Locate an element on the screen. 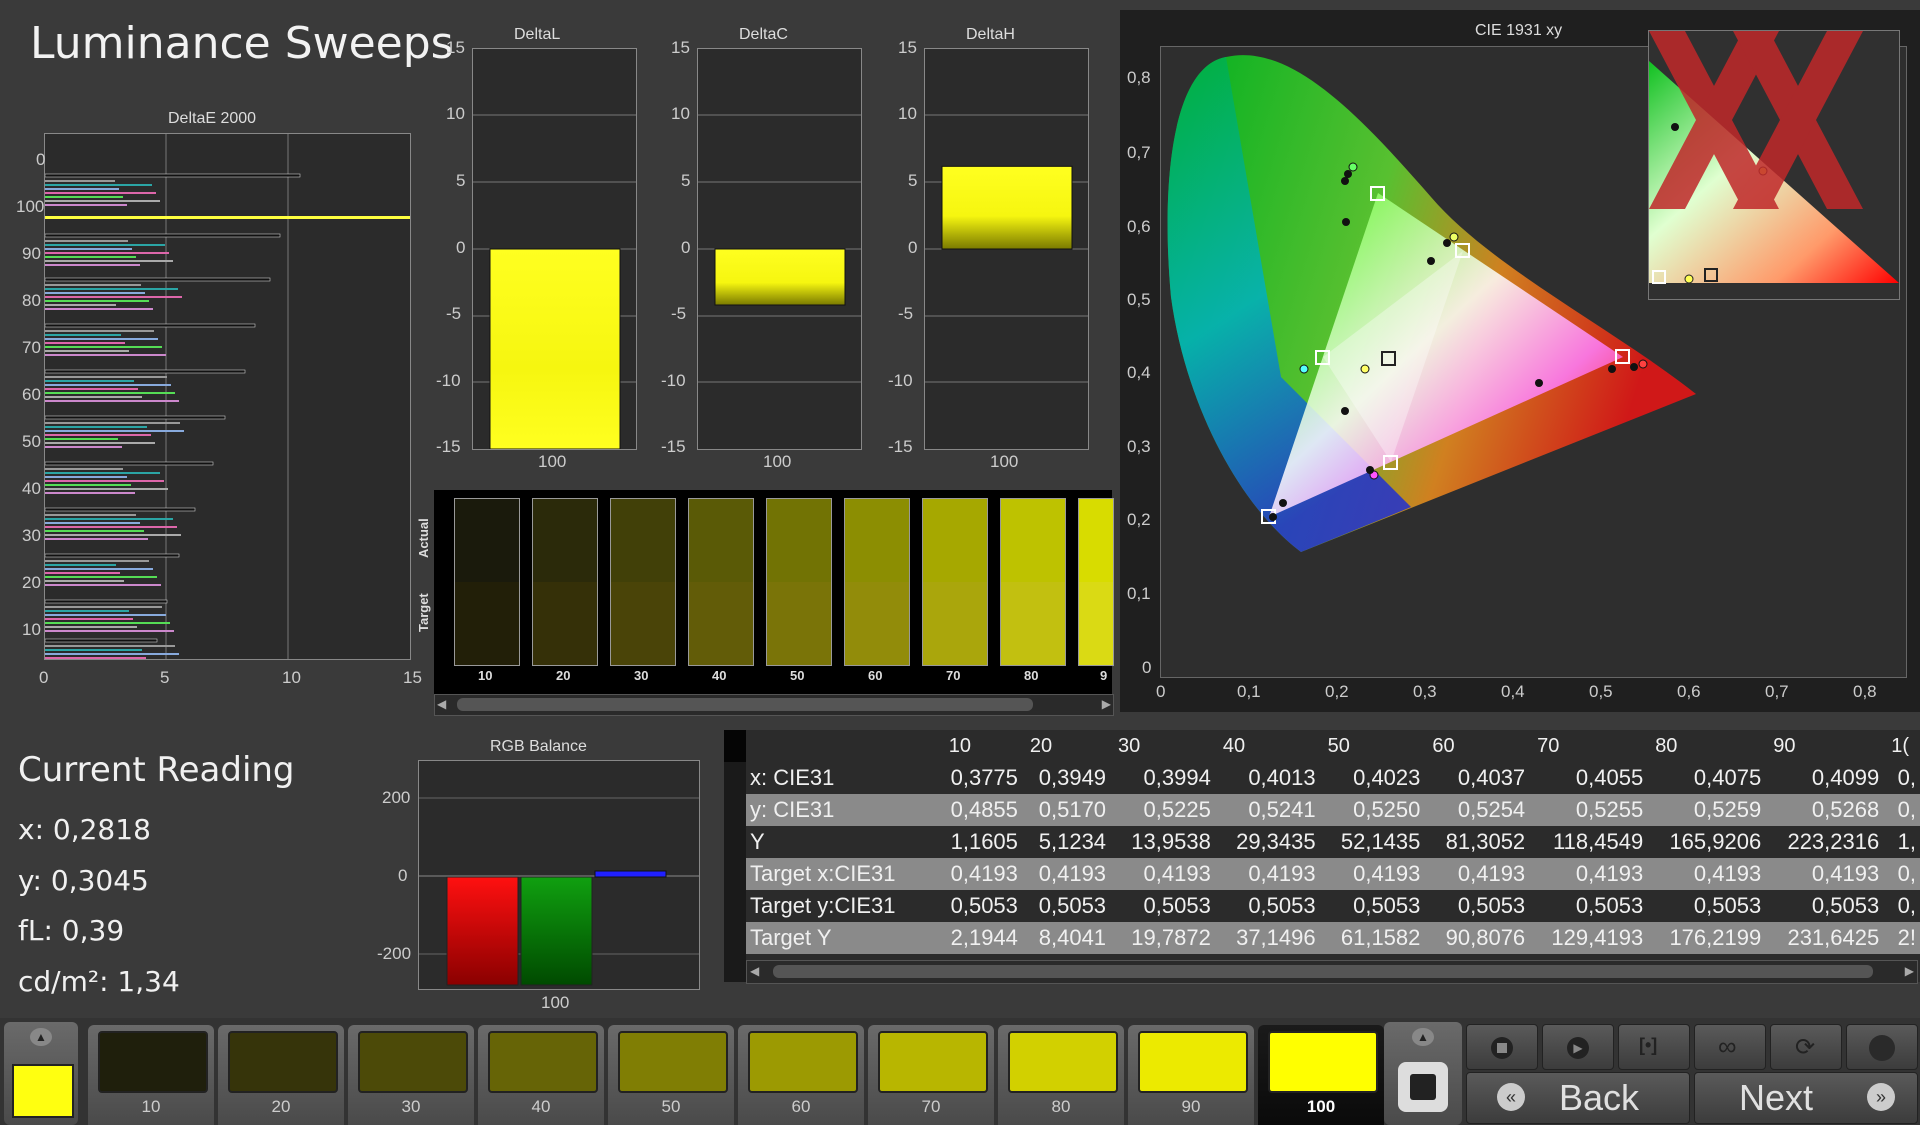 The width and height of the screenshot is (1920, 1125). cie-xtick: 0,8 is located at coordinates (1865, 691).